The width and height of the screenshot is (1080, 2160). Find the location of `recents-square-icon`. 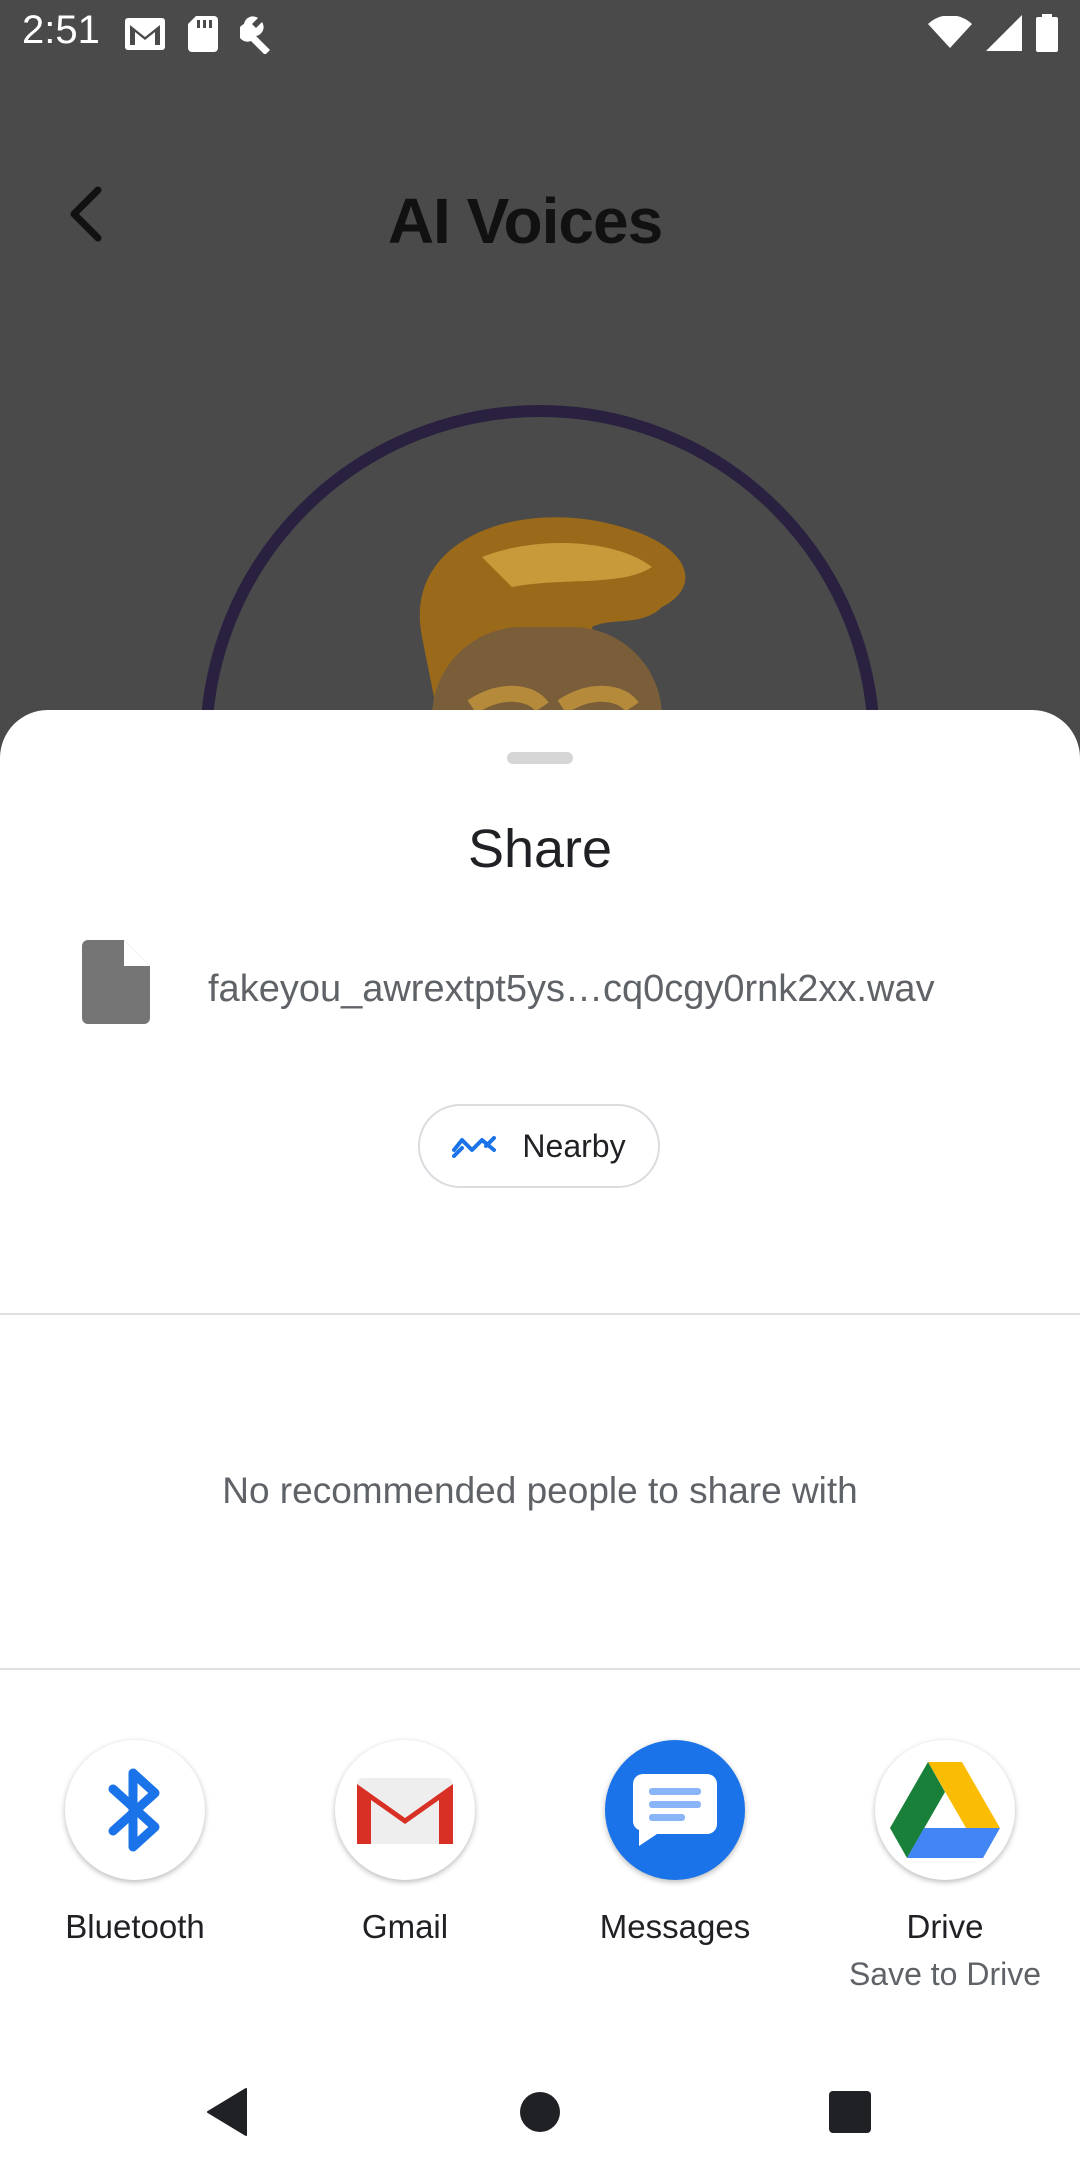

recents-square-icon is located at coordinates (850, 2112).